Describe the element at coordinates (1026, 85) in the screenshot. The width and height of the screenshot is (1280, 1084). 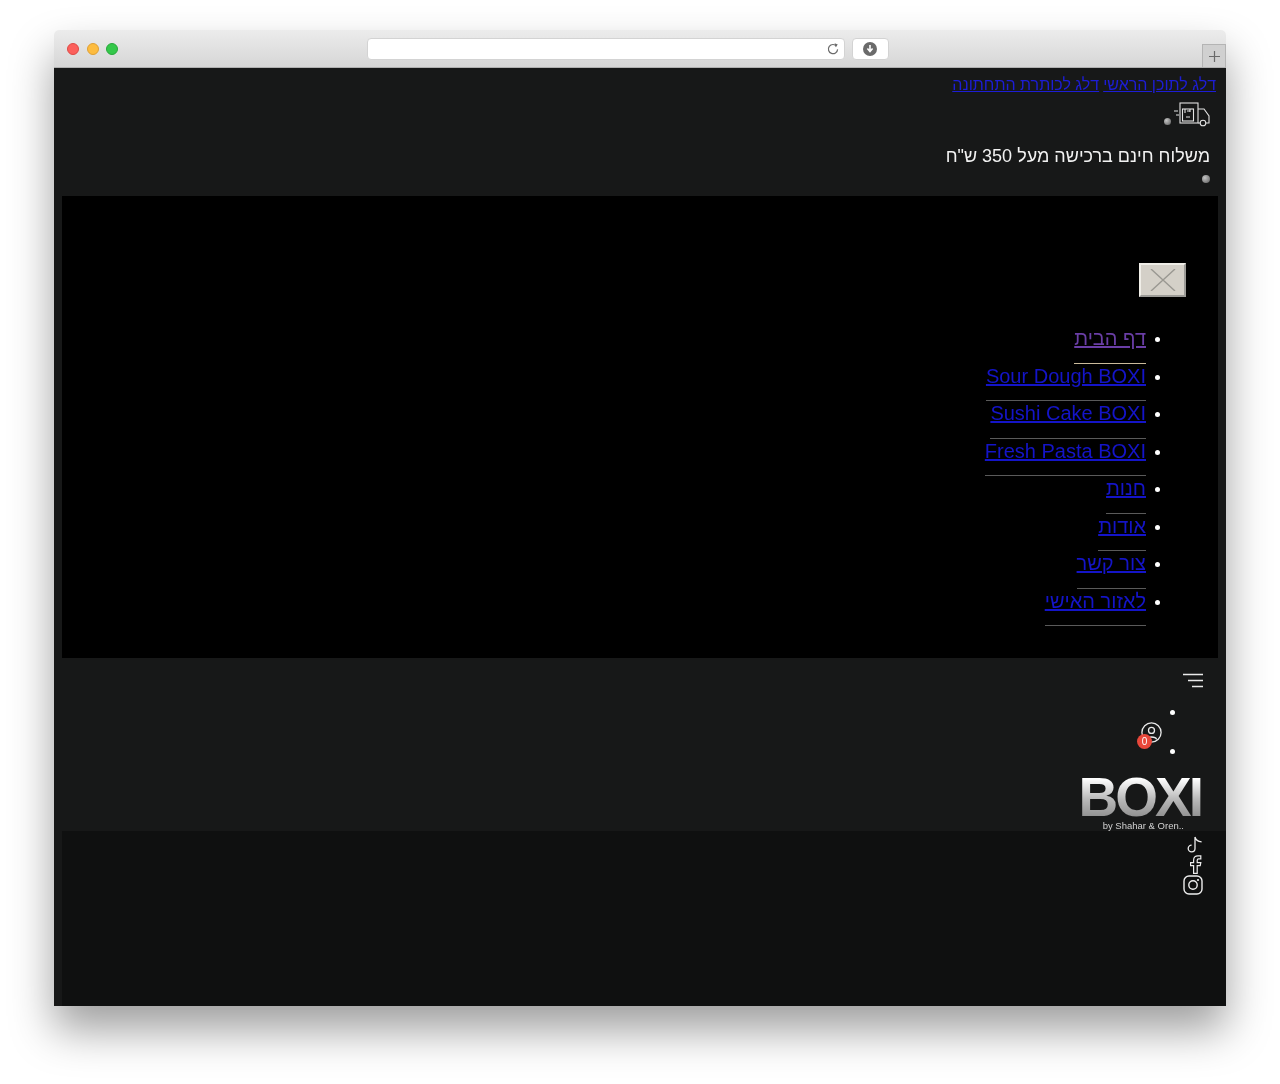
I see `skip-link: דלג לכותרת התחתונה` at that location.